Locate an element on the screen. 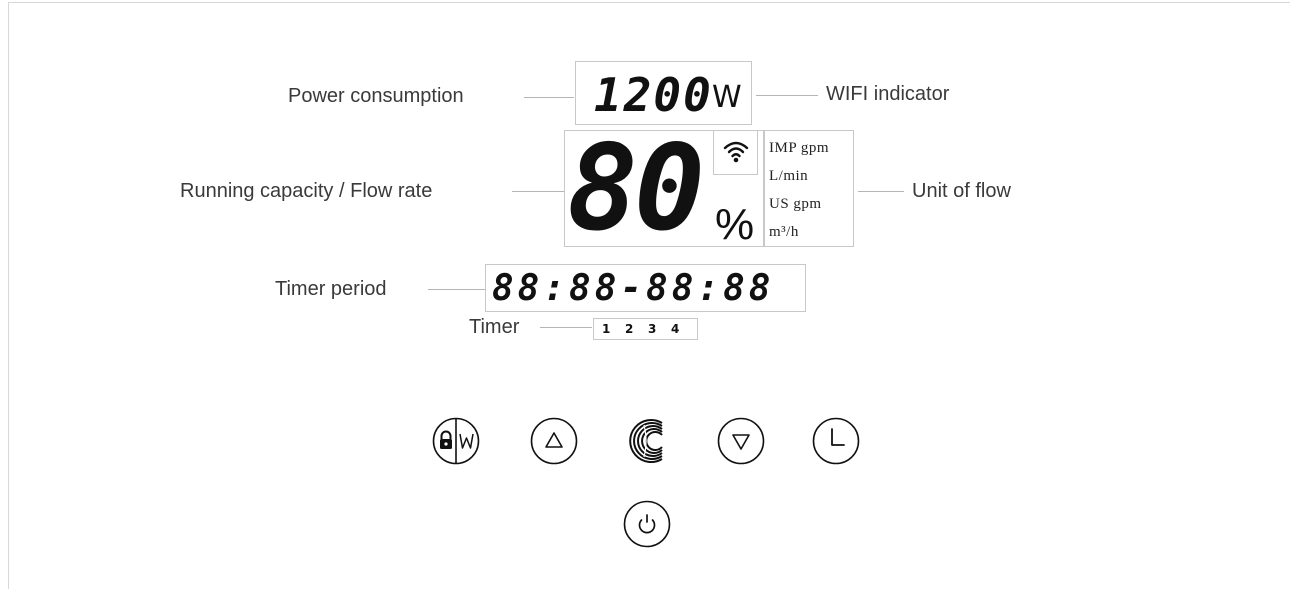  lock-wifi-button is located at coordinates (456, 441).